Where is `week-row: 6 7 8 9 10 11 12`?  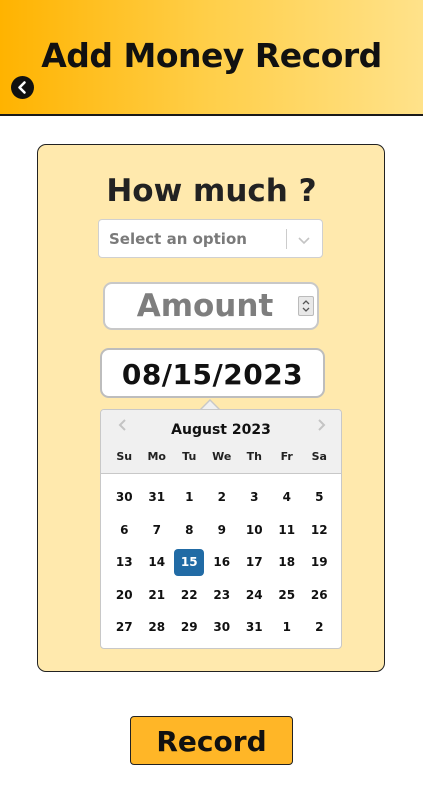 week-row: 6 7 8 9 10 11 12 is located at coordinates (222, 533).